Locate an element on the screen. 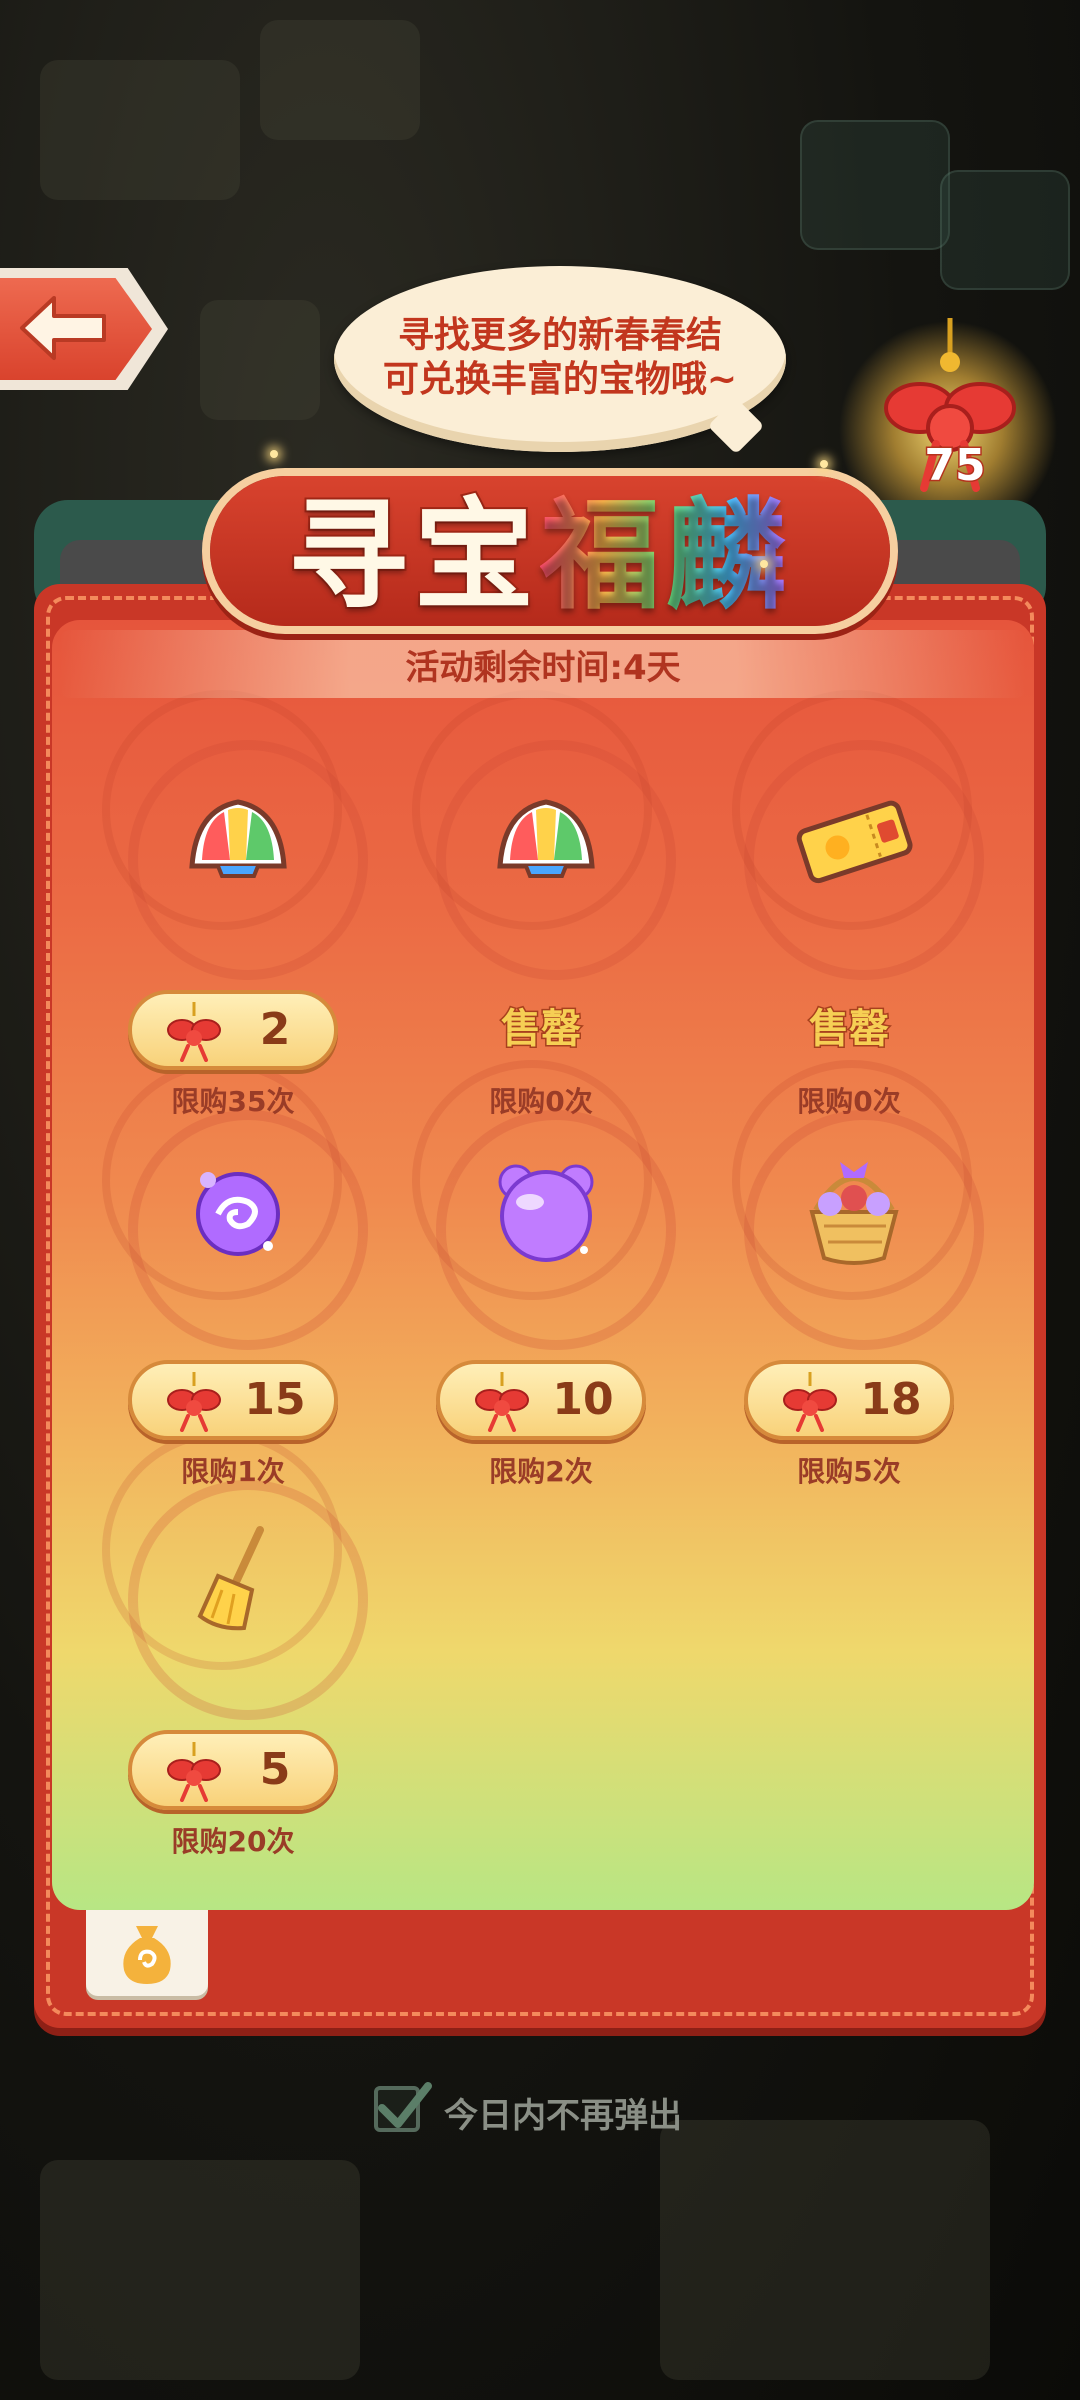  money-bag-icon is located at coordinates (147, 1955).